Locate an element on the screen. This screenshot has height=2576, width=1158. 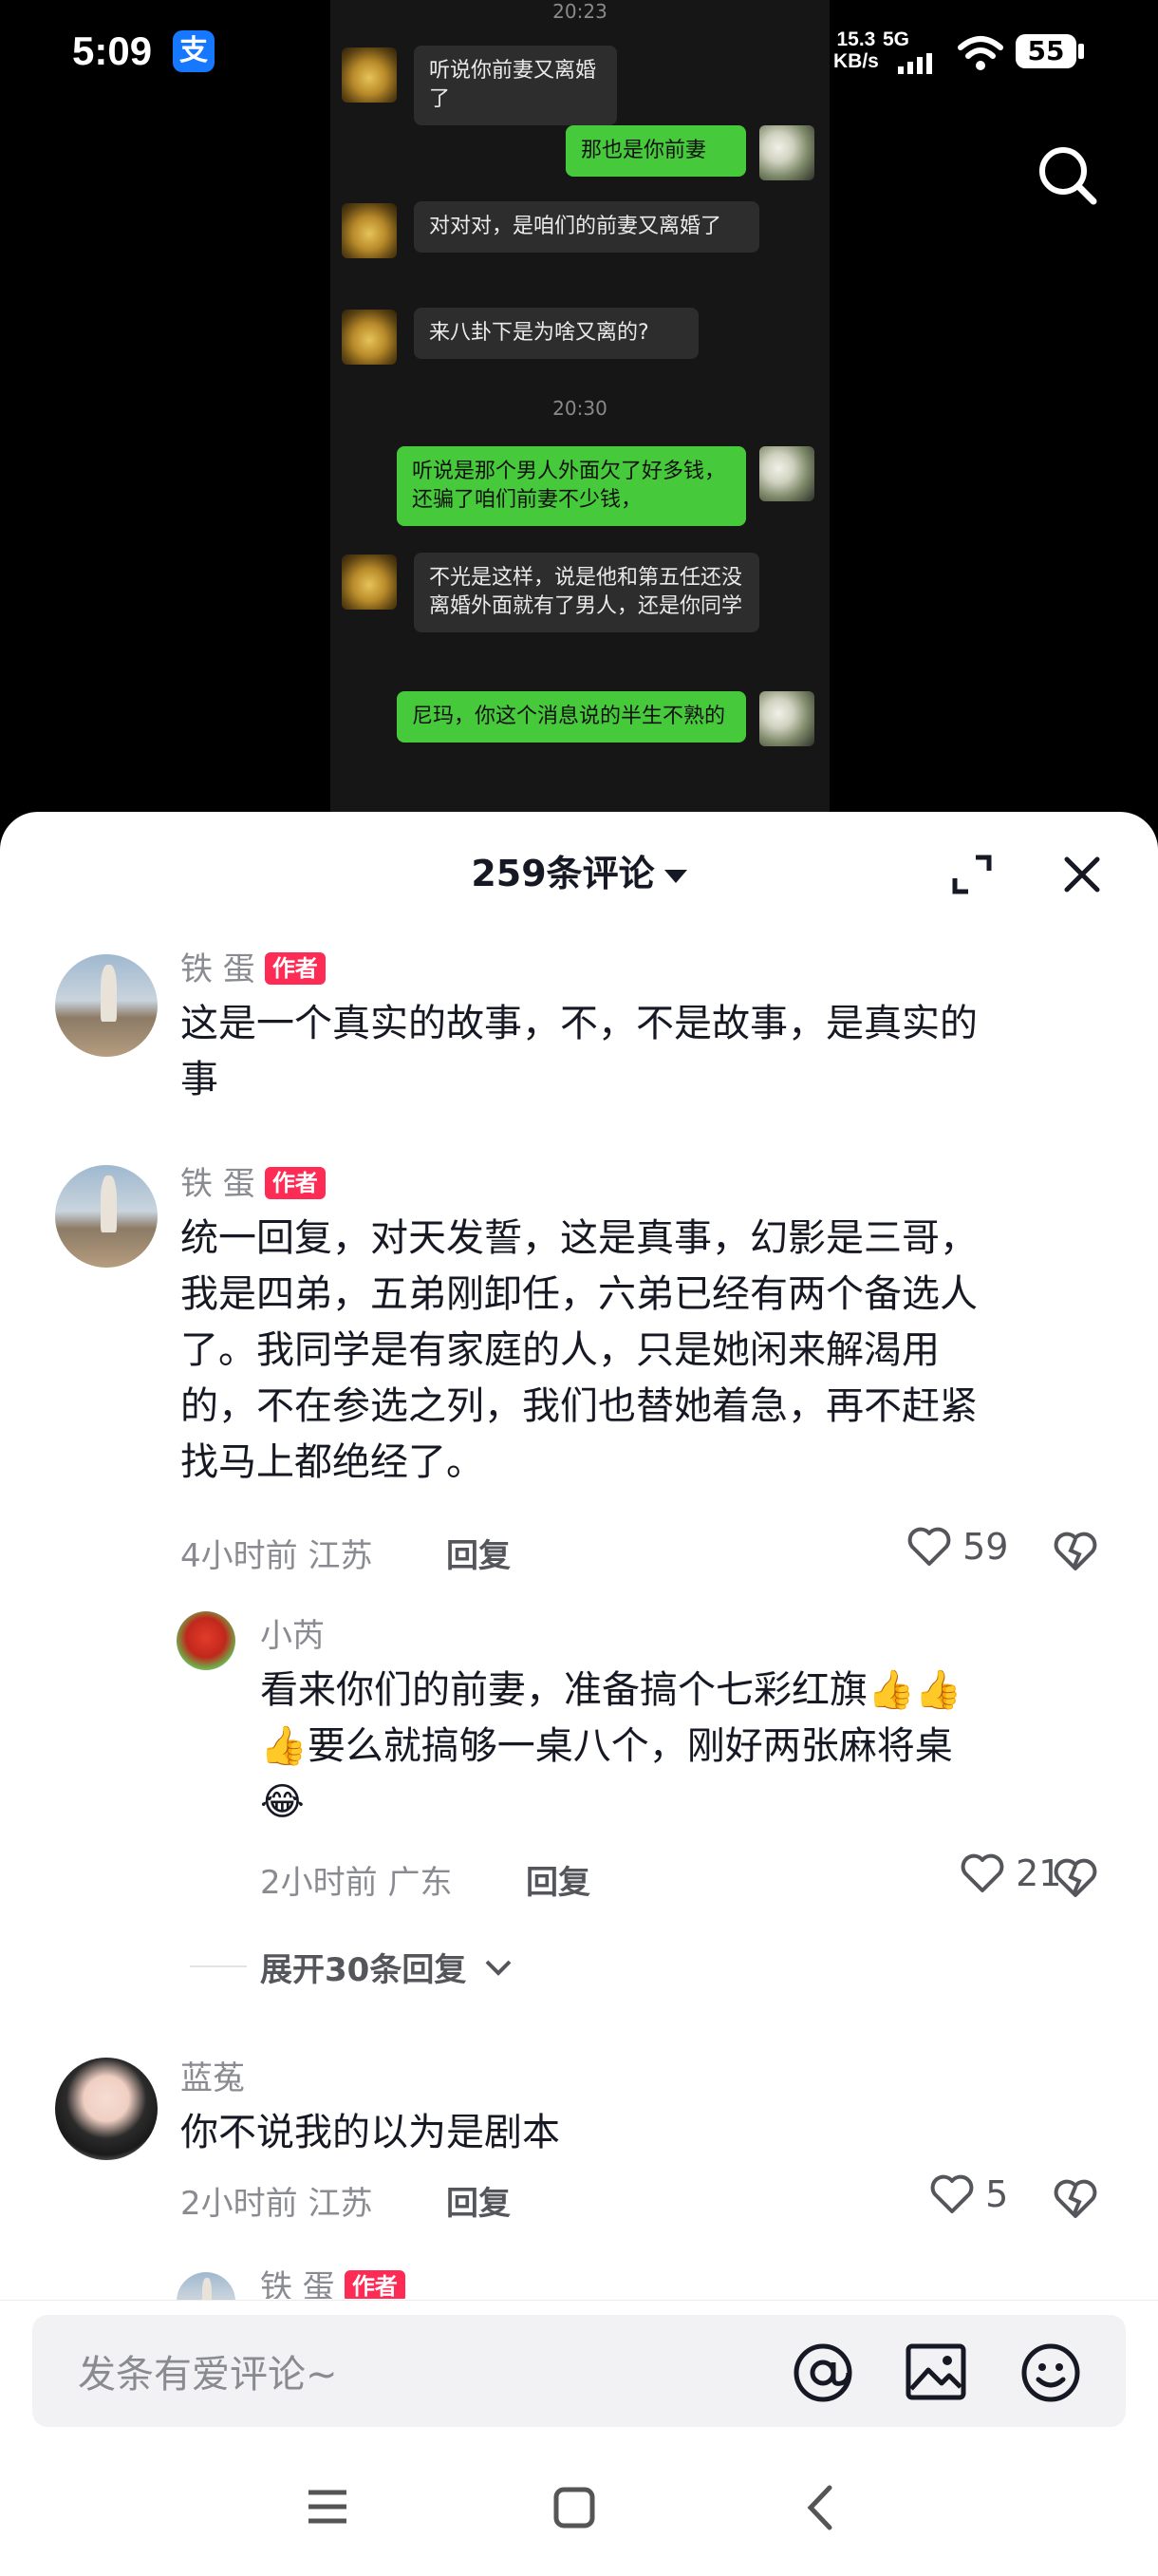
comment-input-bar: 发条有爱评论~ is located at coordinates (579, 2371).